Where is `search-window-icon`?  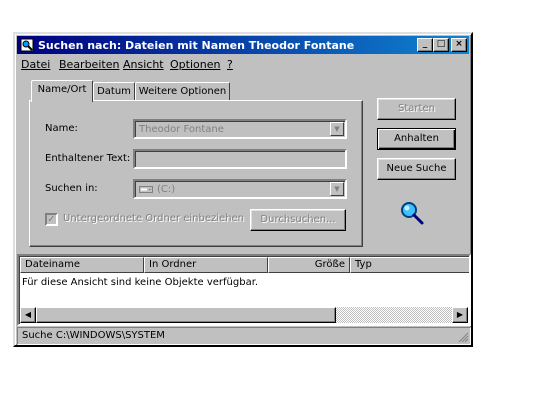 search-window-icon is located at coordinates (27, 45).